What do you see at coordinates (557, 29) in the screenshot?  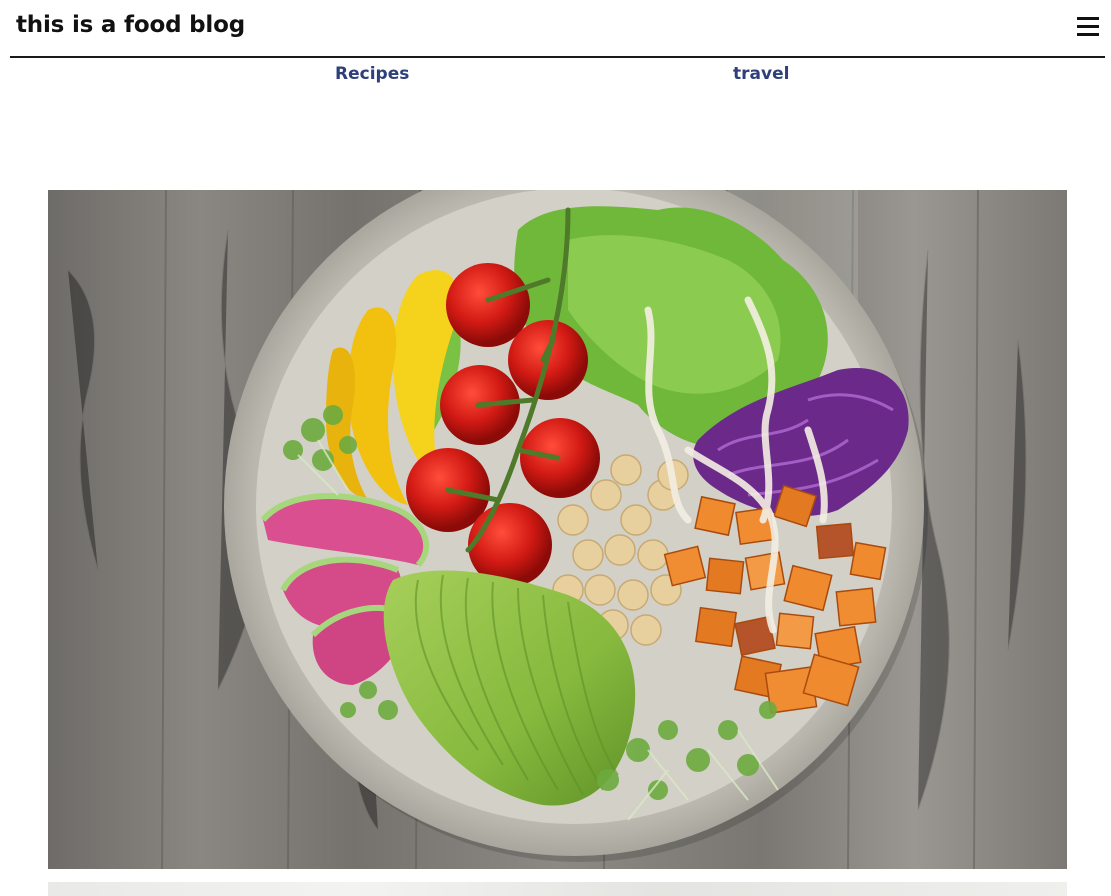 I see `site-header: this is a food blog` at bounding box center [557, 29].